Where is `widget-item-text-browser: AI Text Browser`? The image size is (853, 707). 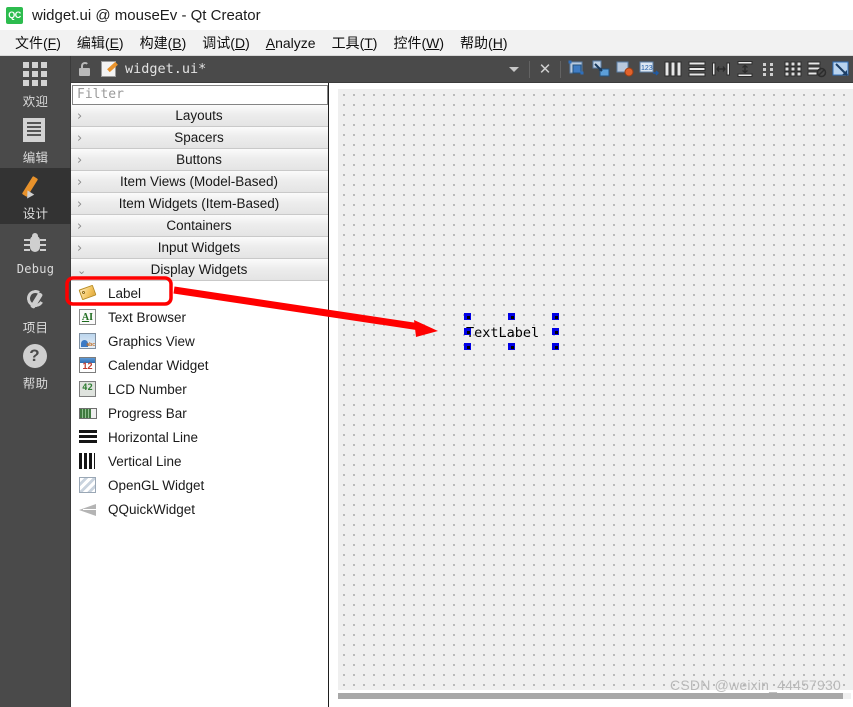 widget-item-text-browser: AI Text Browser is located at coordinates (199, 317).